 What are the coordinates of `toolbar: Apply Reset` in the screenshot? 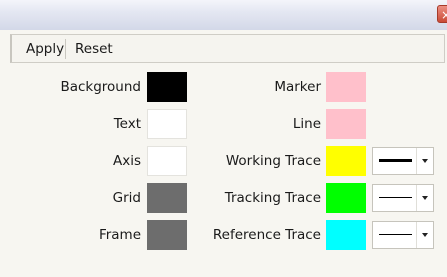 It's located at (227, 48).